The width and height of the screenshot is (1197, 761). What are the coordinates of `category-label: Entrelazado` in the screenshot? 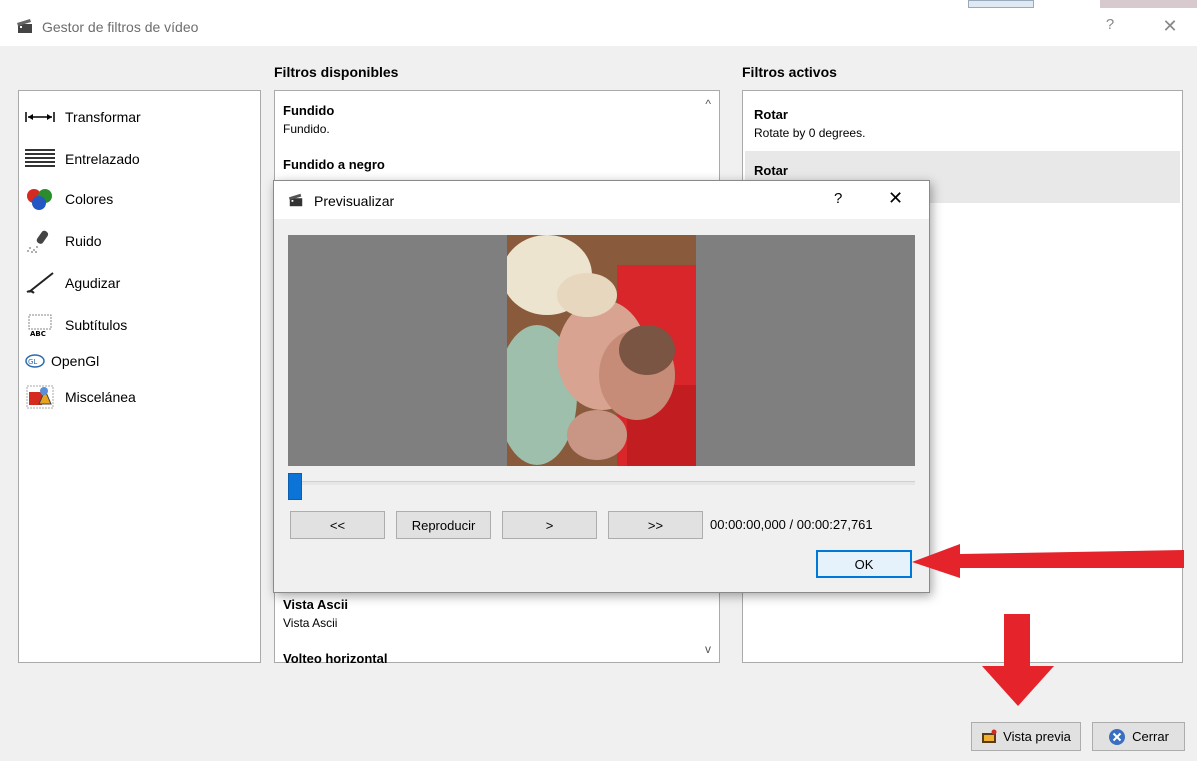 It's located at (102, 159).